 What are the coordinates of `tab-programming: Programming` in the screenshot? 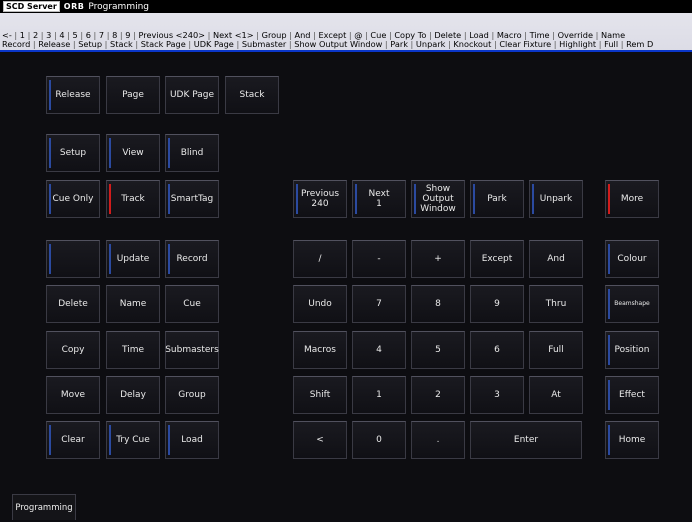 It's located at (44, 507).